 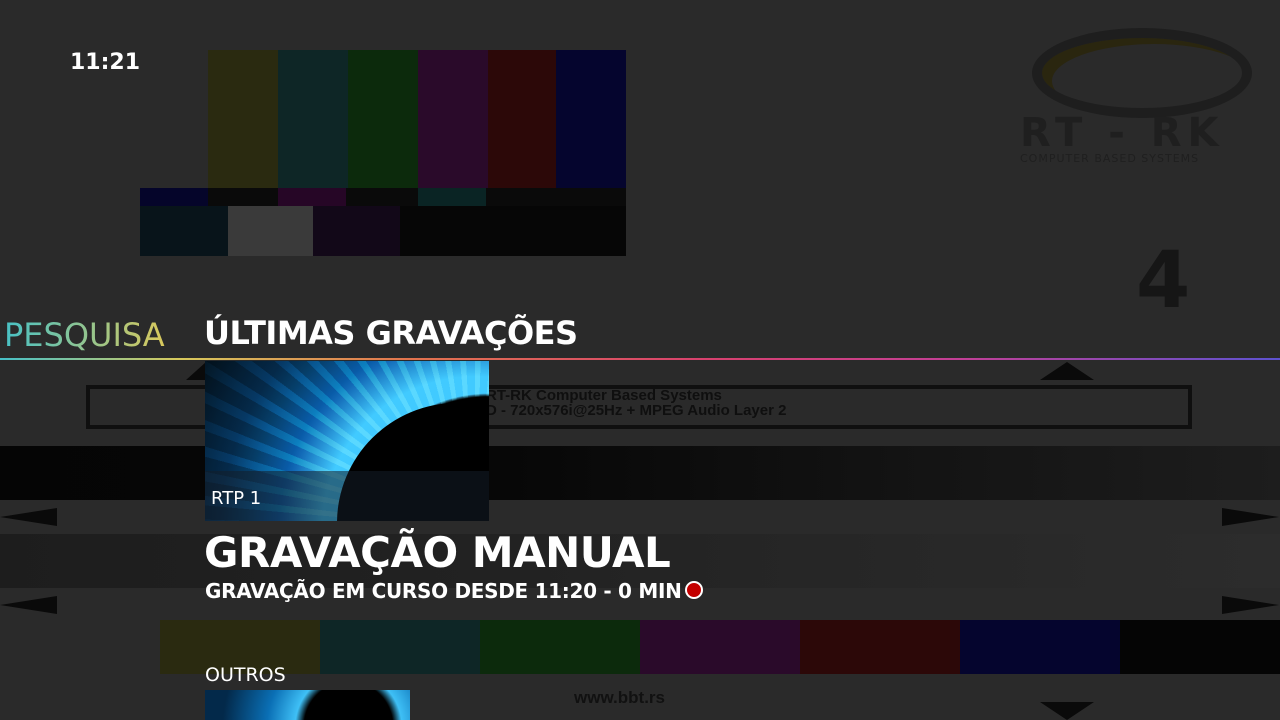 What do you see at coordinates (84, 335) in the screenshot?
I see `tab-search: PESQUISA` at bounding box center [84, 335].